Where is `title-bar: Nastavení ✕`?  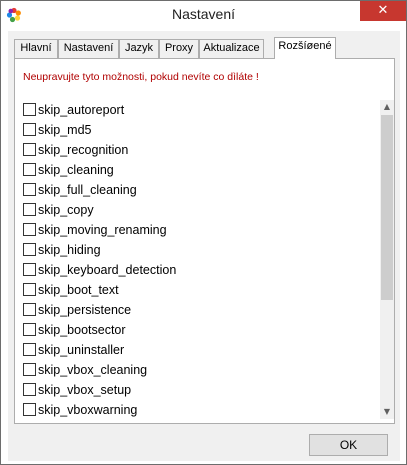
title-bar: Nastavení ✕ is located at coordinates (203, 16).